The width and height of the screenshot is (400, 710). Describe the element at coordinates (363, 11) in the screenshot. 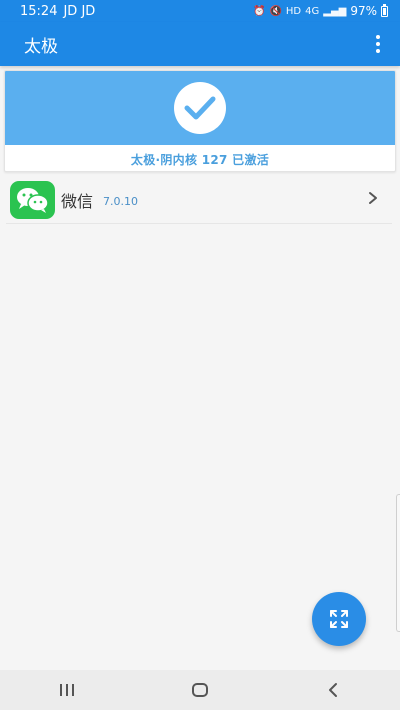

I see `battery-percent: 97%` at that location.